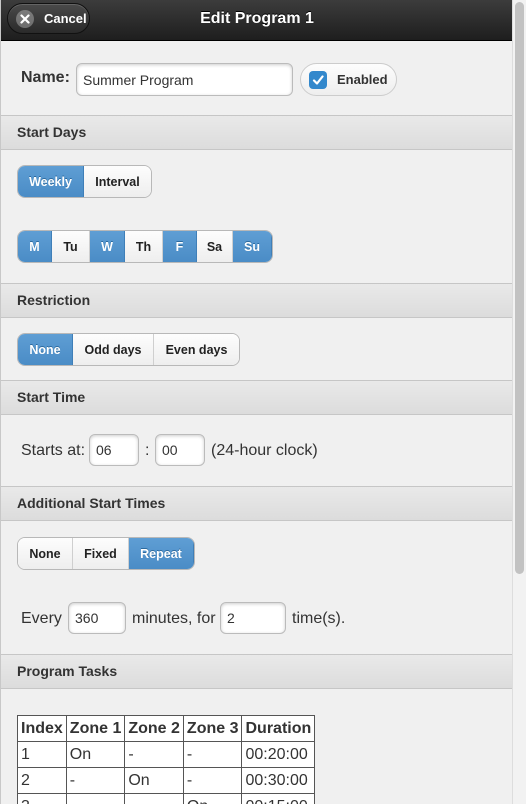  Describe the element at coordinates (154, 728) in the screenshot. I see `column-header: Zone 2` at that location.